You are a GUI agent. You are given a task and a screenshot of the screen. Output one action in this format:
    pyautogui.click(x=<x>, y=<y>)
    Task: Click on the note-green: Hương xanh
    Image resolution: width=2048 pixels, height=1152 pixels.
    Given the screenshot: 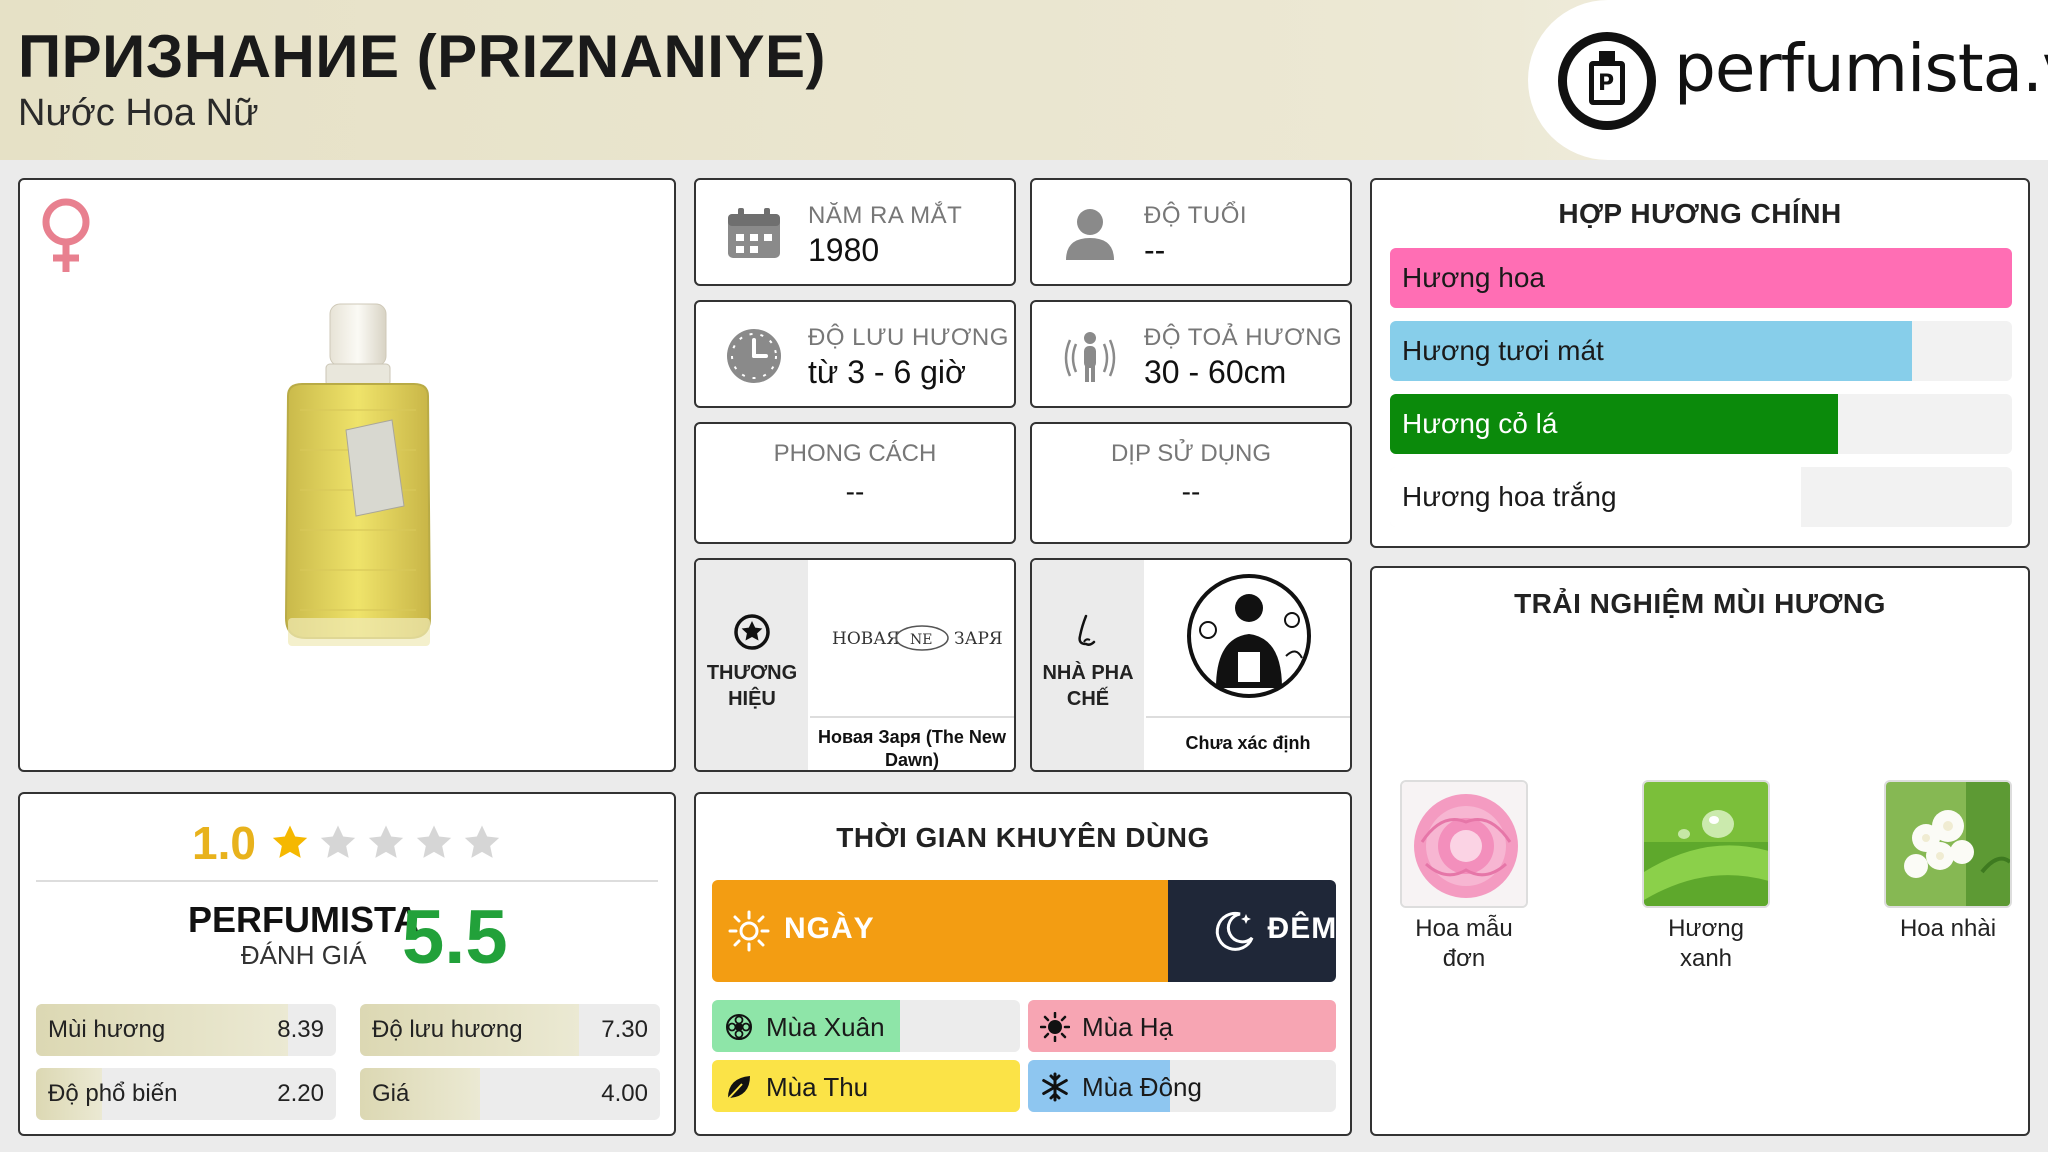 What is the action you would take?
    pyautogui.click(x=1706, y=877)
    